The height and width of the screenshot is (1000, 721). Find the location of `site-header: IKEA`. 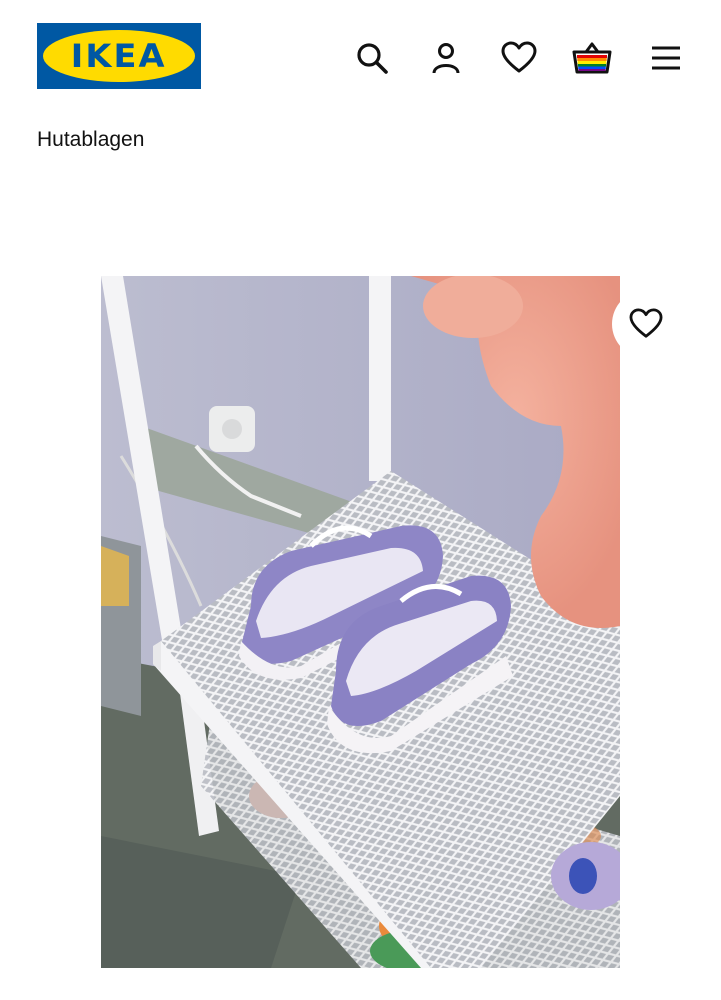

site-header: IKEA is located at coordinates (360, 55).